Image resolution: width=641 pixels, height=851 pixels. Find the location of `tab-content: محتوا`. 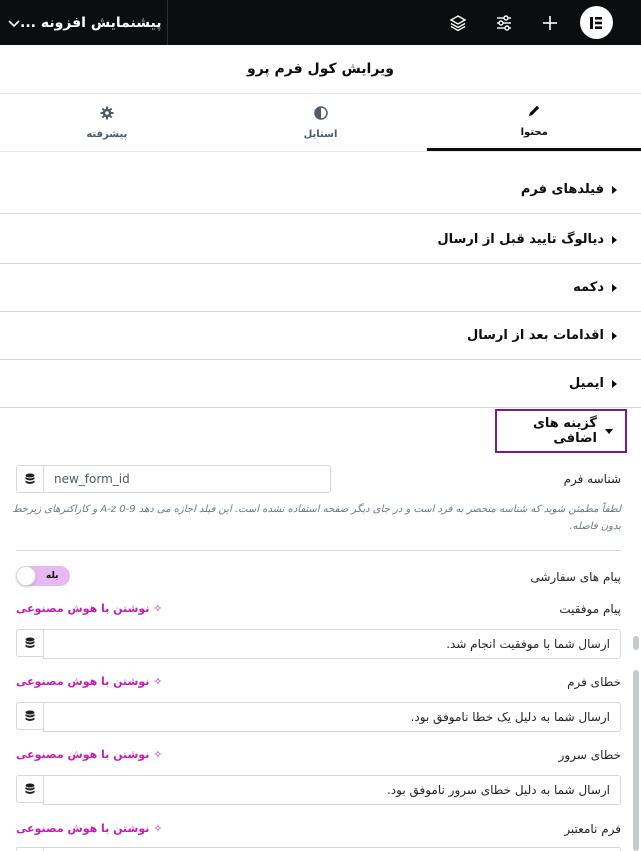

tab-content: محتوا is located at coordinates (534, 122).